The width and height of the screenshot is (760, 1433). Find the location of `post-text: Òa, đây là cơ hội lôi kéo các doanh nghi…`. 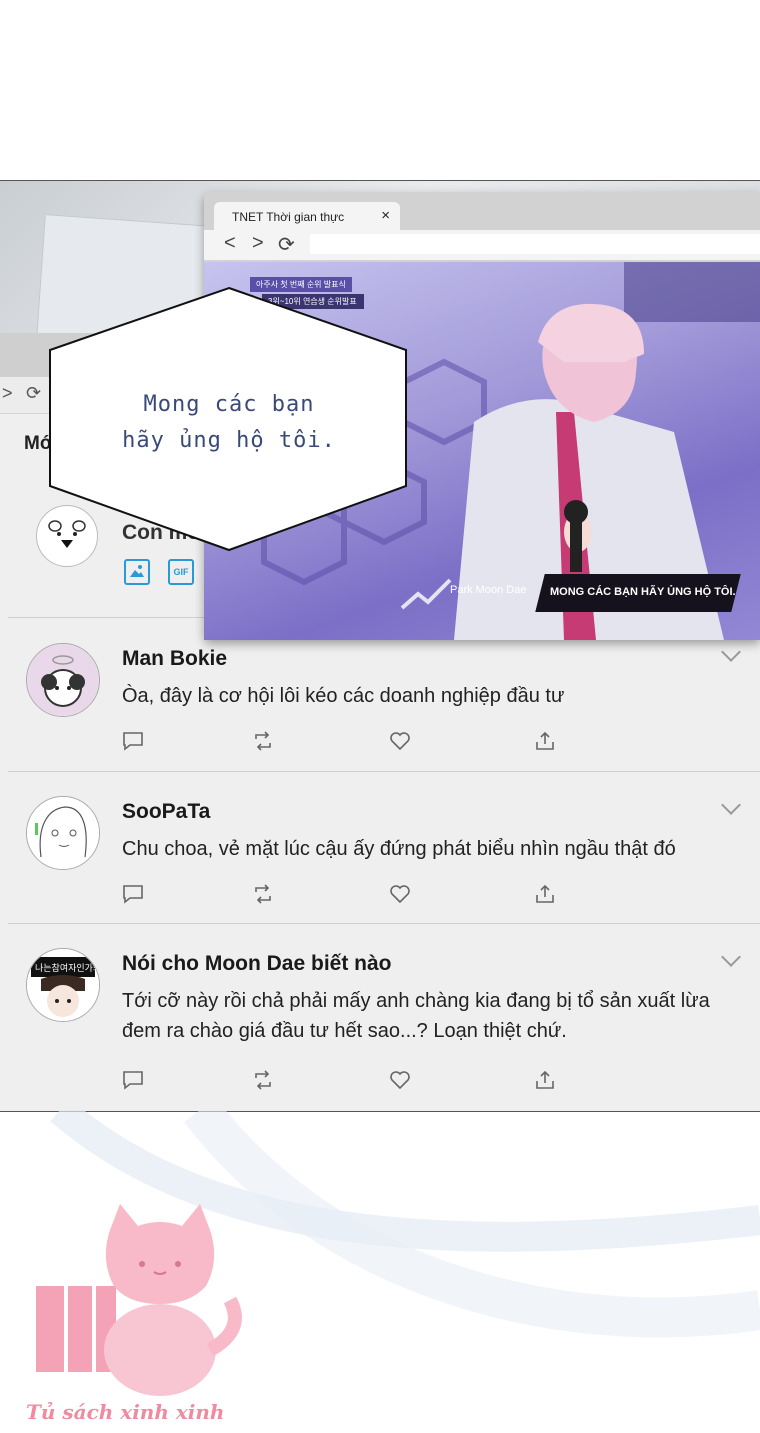

post-text: Òa, đây là cơ hội lôi kéo các doanh nghi… is located at coordinates (343, 696).